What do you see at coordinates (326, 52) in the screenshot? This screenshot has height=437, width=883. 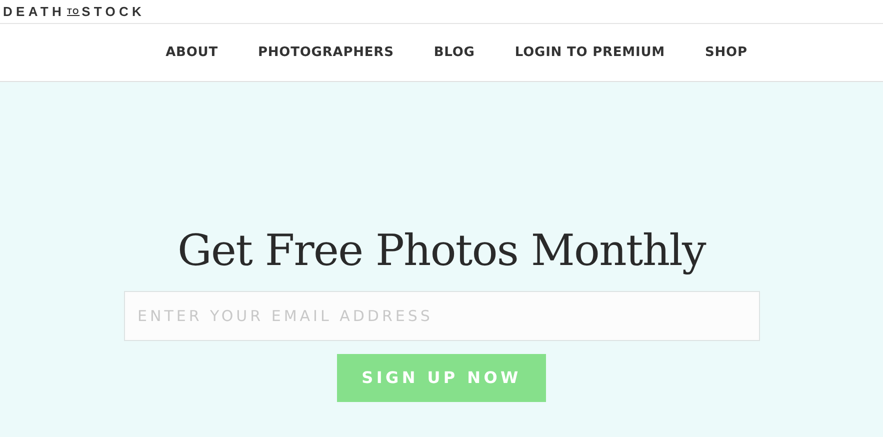 I see `nav-link: PHOTOGRAPHERS` at bounding box center [326, 52].